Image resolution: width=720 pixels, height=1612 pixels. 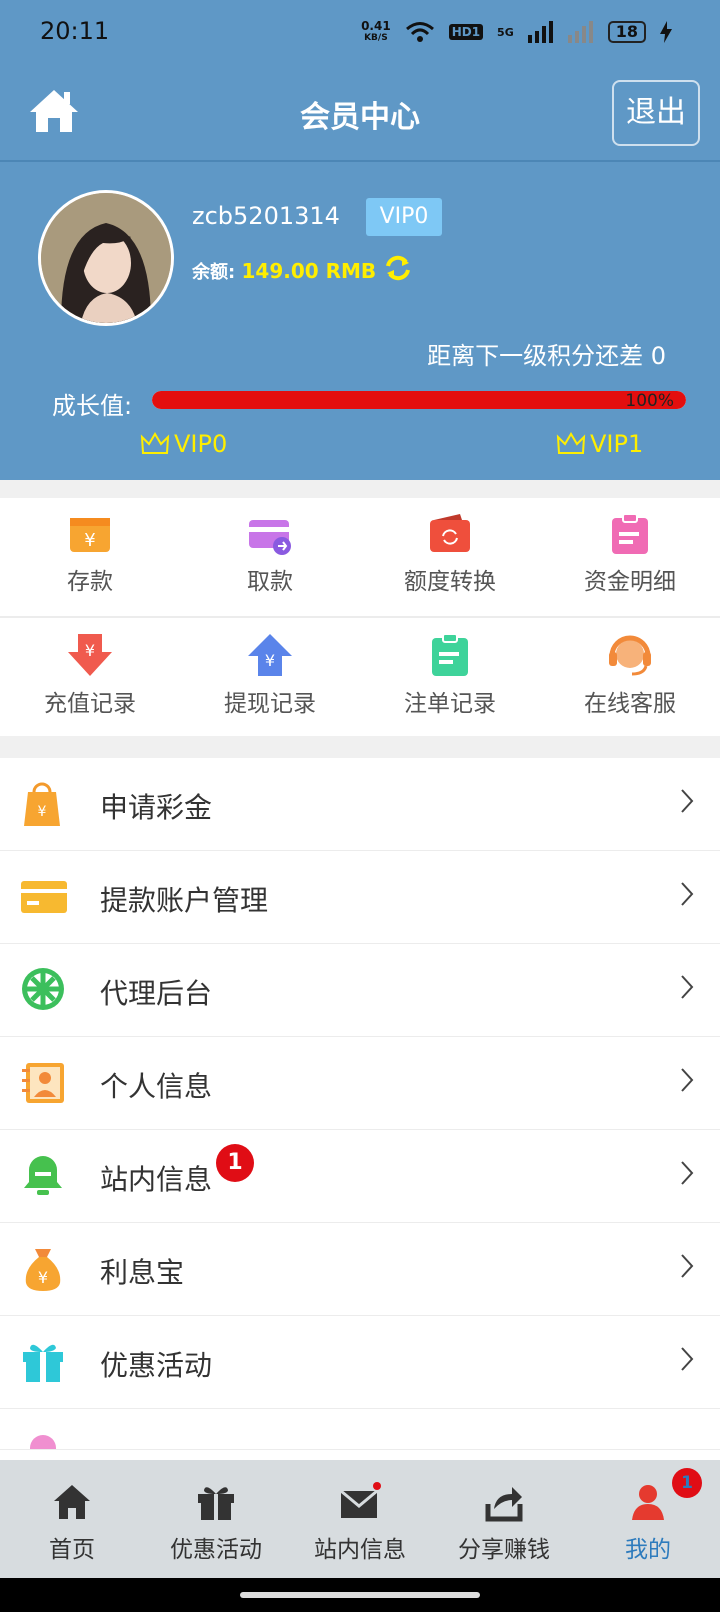 I want to click on signal-weak-icon, so click(x=580, y=32).